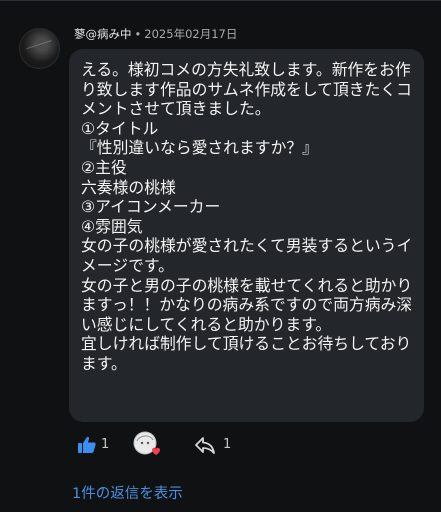 The image size is (441, 512). What do you see at coordinates (205, 445) in the screenshot?
I see `reply-arrow-icon` at bounding box center [205, 445].